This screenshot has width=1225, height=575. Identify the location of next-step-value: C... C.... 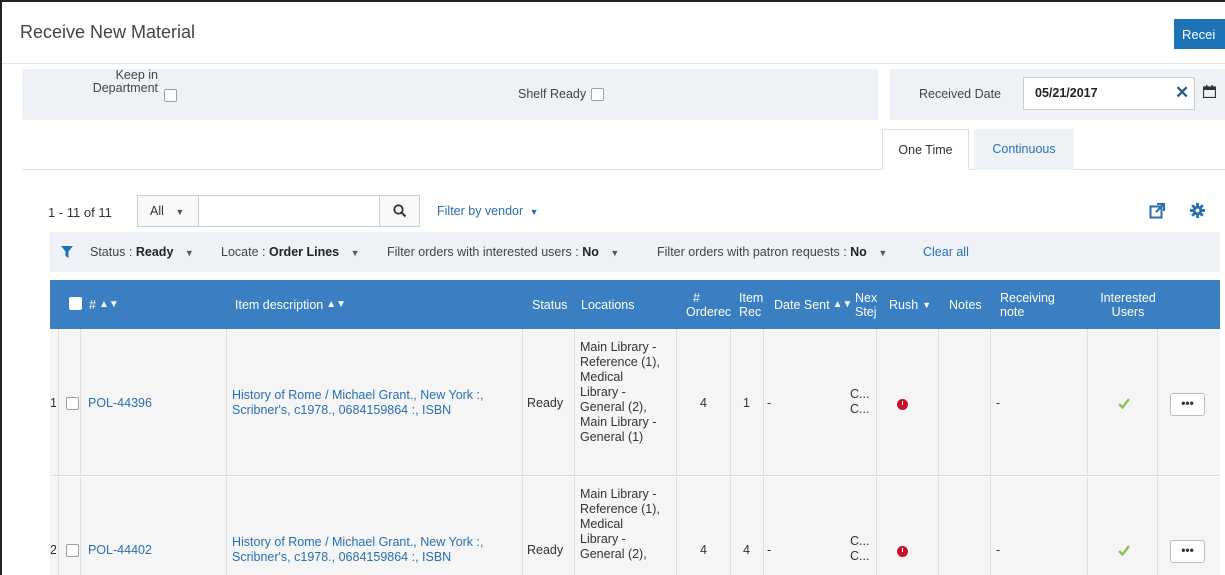
(859, 402).